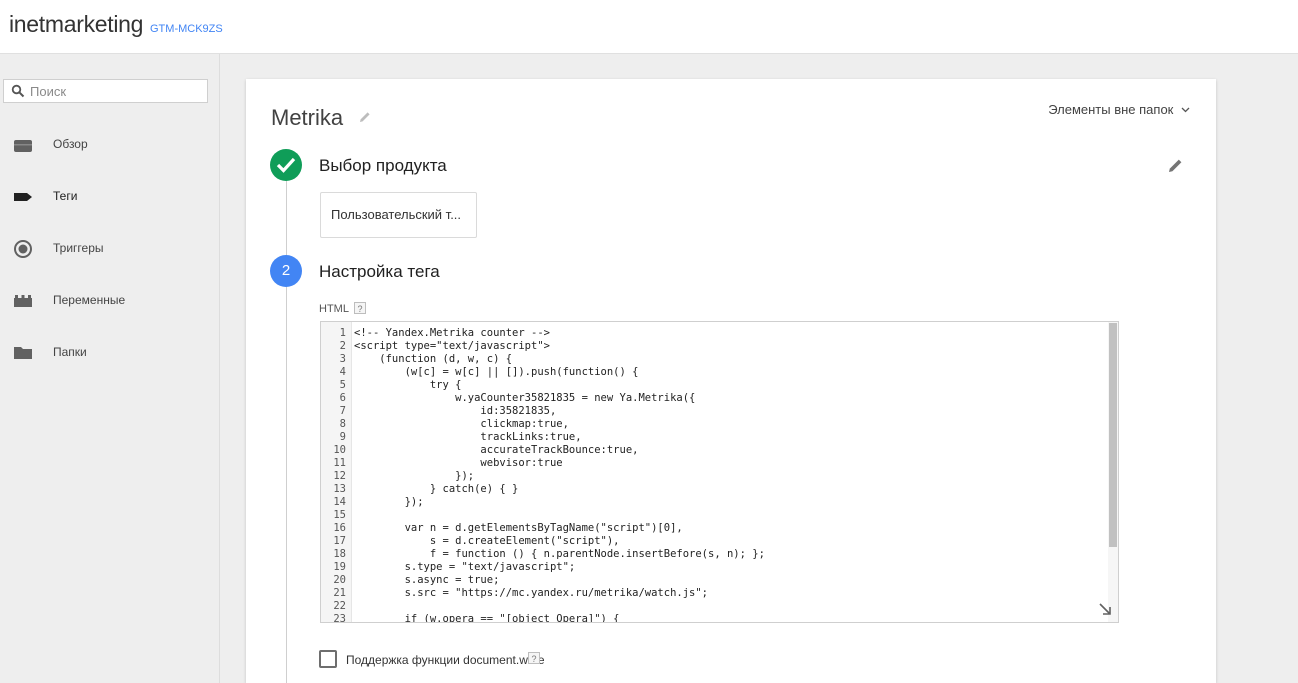 The image size is (1298, 683). I want to click on line-number: 21, so click(339, 593).